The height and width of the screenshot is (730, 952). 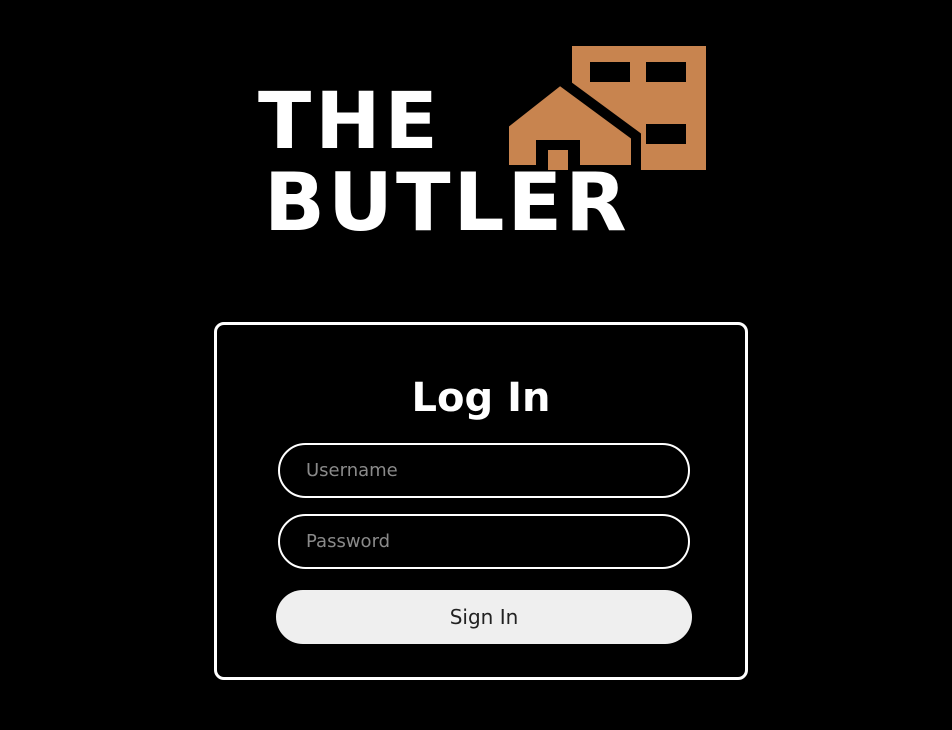 What do you see at coordinates (447, 195) in the screenshot?
I see `logo-line2: BUTLER` at bounding box center [447, 195].